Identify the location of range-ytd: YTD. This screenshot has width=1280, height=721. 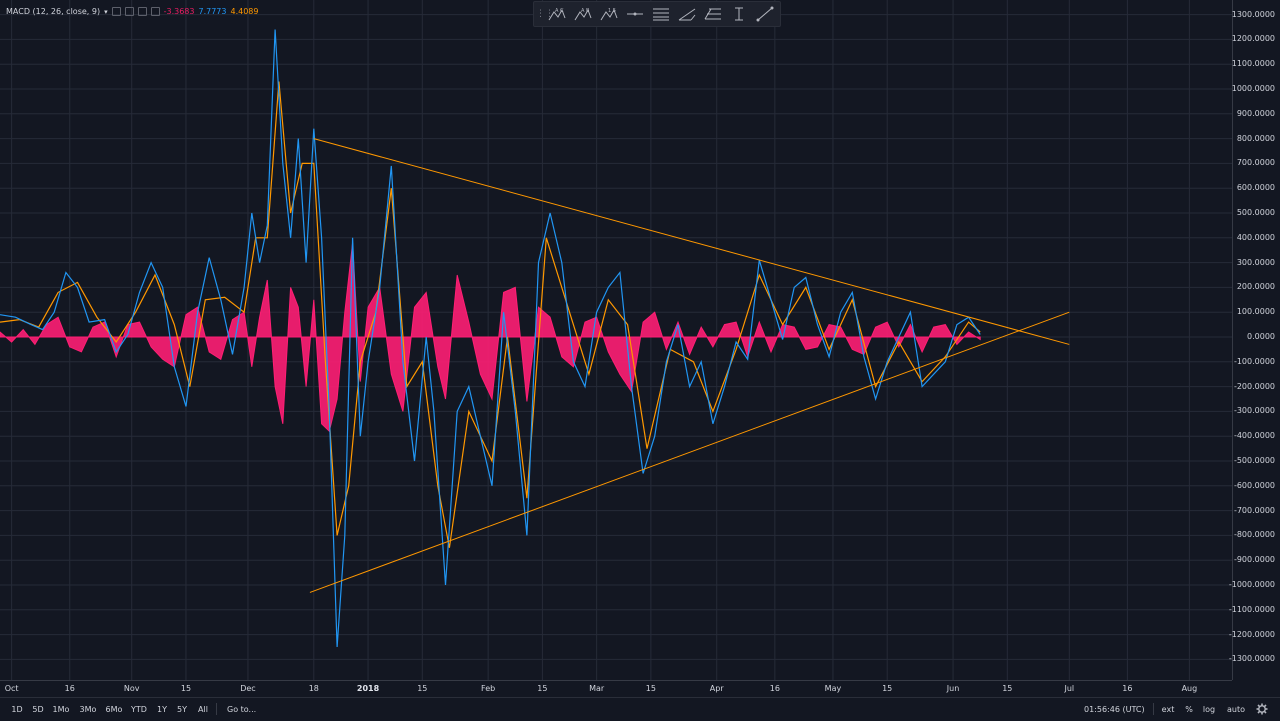
(139, 709).